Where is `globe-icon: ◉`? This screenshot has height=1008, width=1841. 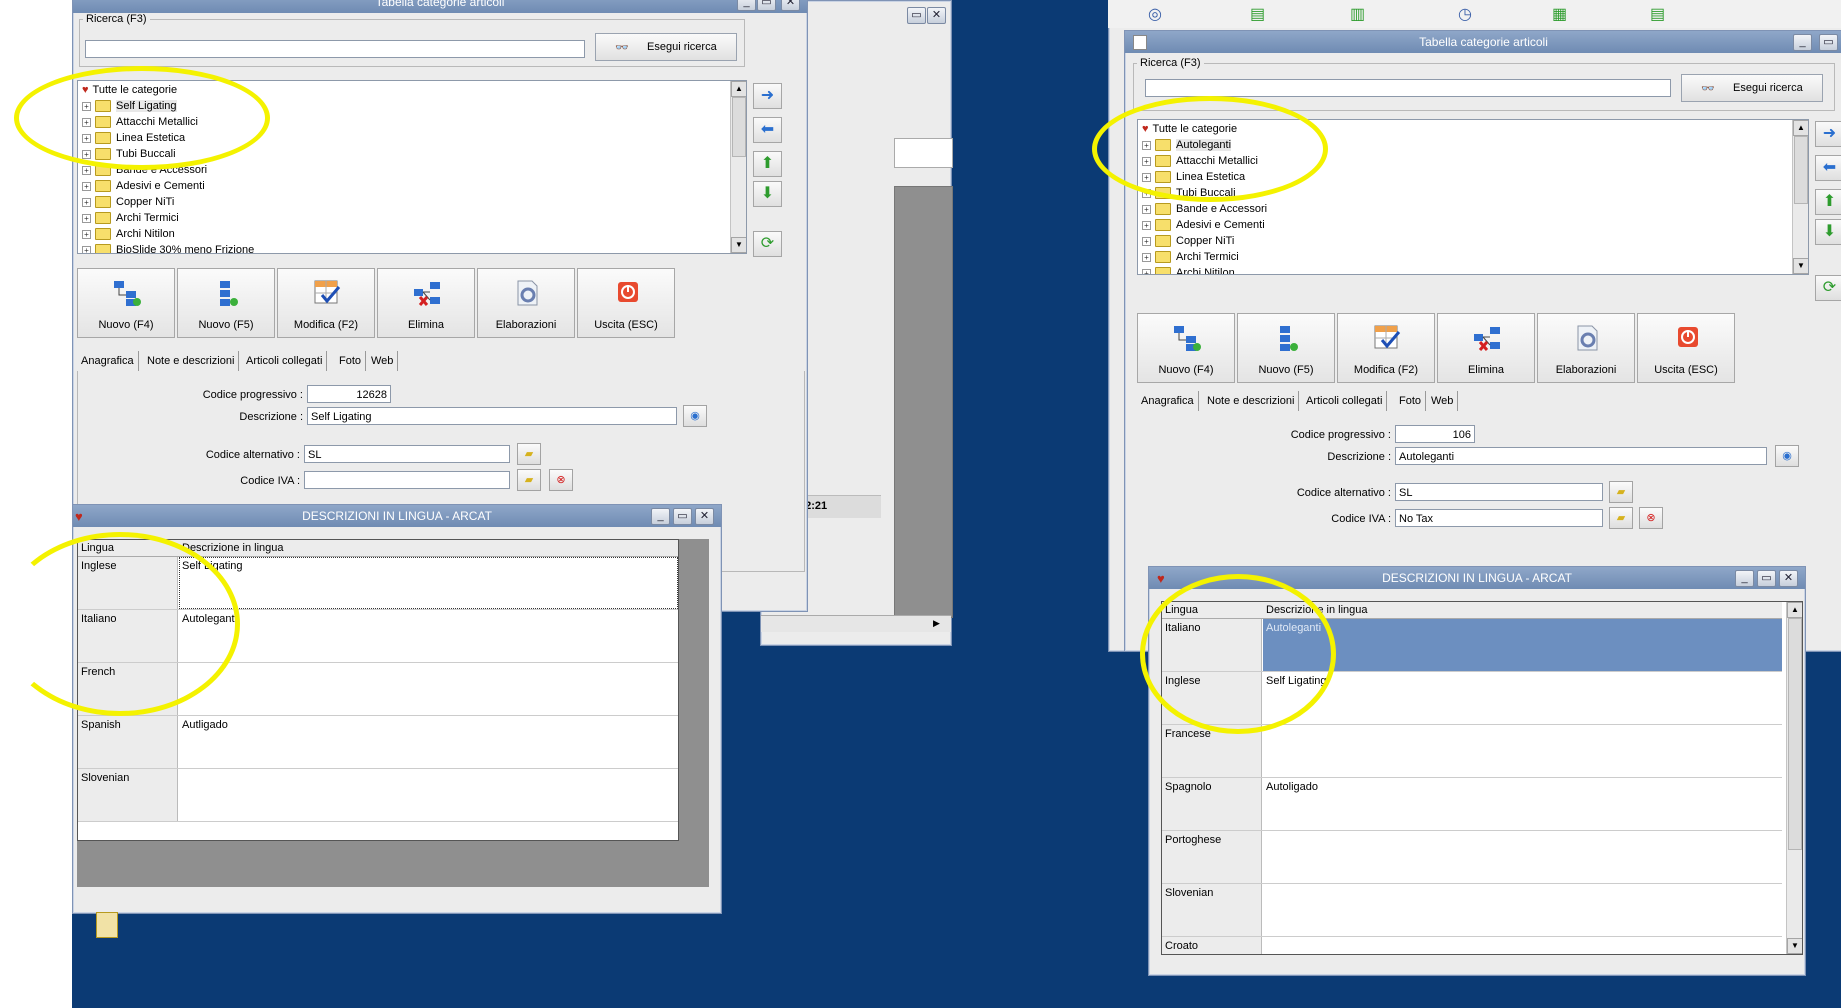 globe-icon: ◉ is located at coordinates (1787, 456).